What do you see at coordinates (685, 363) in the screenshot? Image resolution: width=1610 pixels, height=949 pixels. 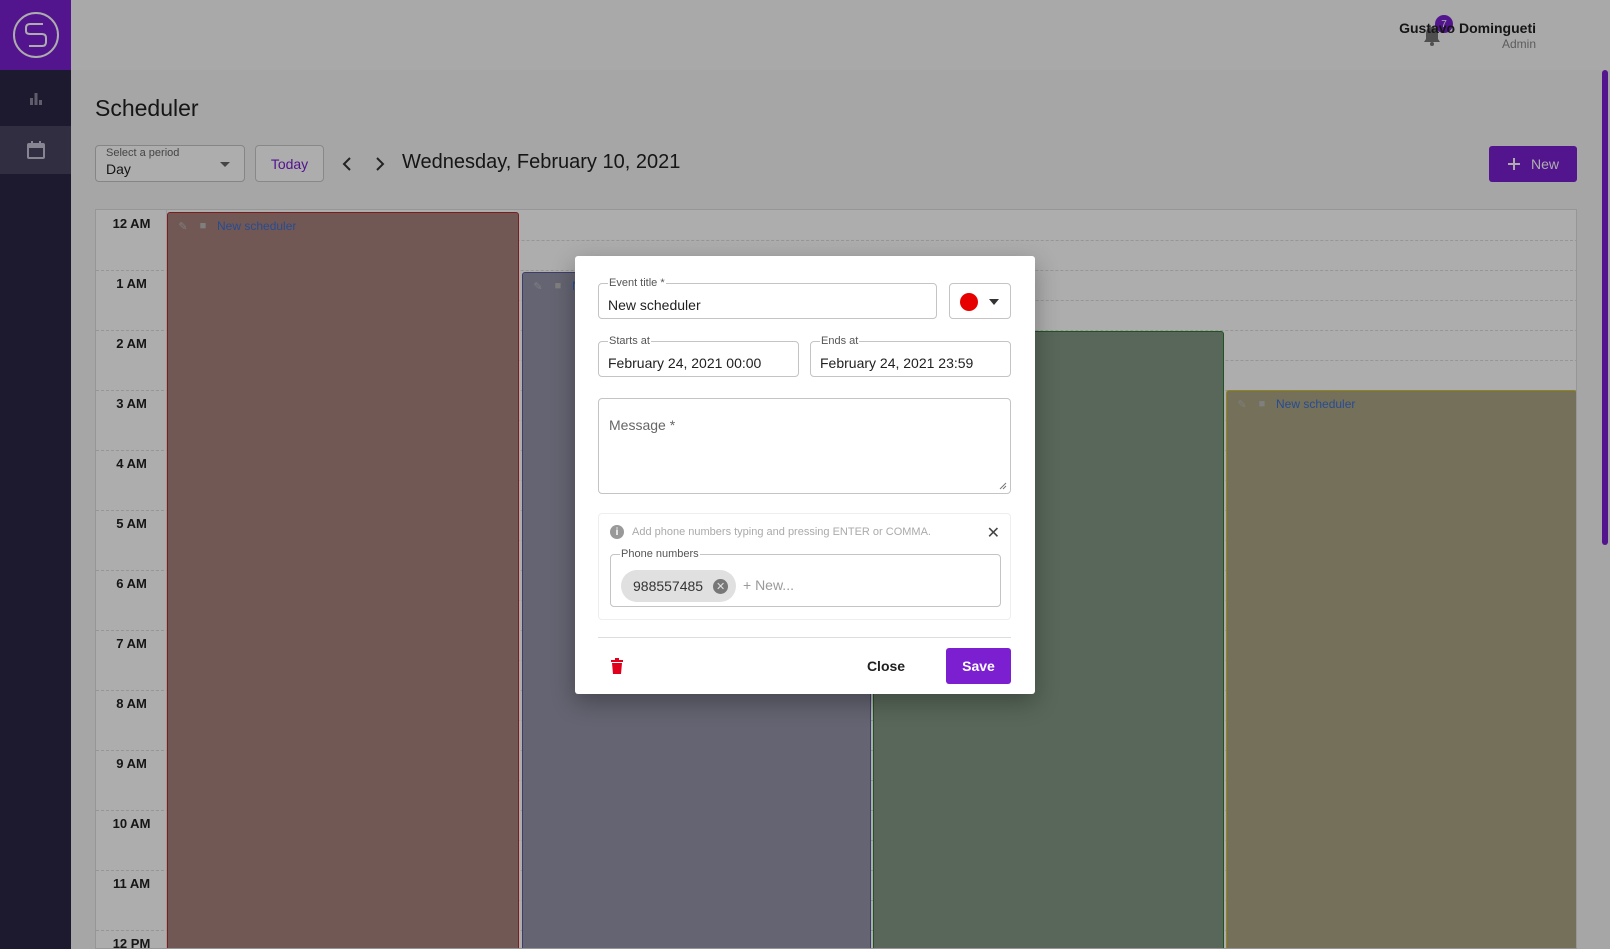 I see `starts-at-value: February 24, 2021 00:00` at bounding box center [685, 363].